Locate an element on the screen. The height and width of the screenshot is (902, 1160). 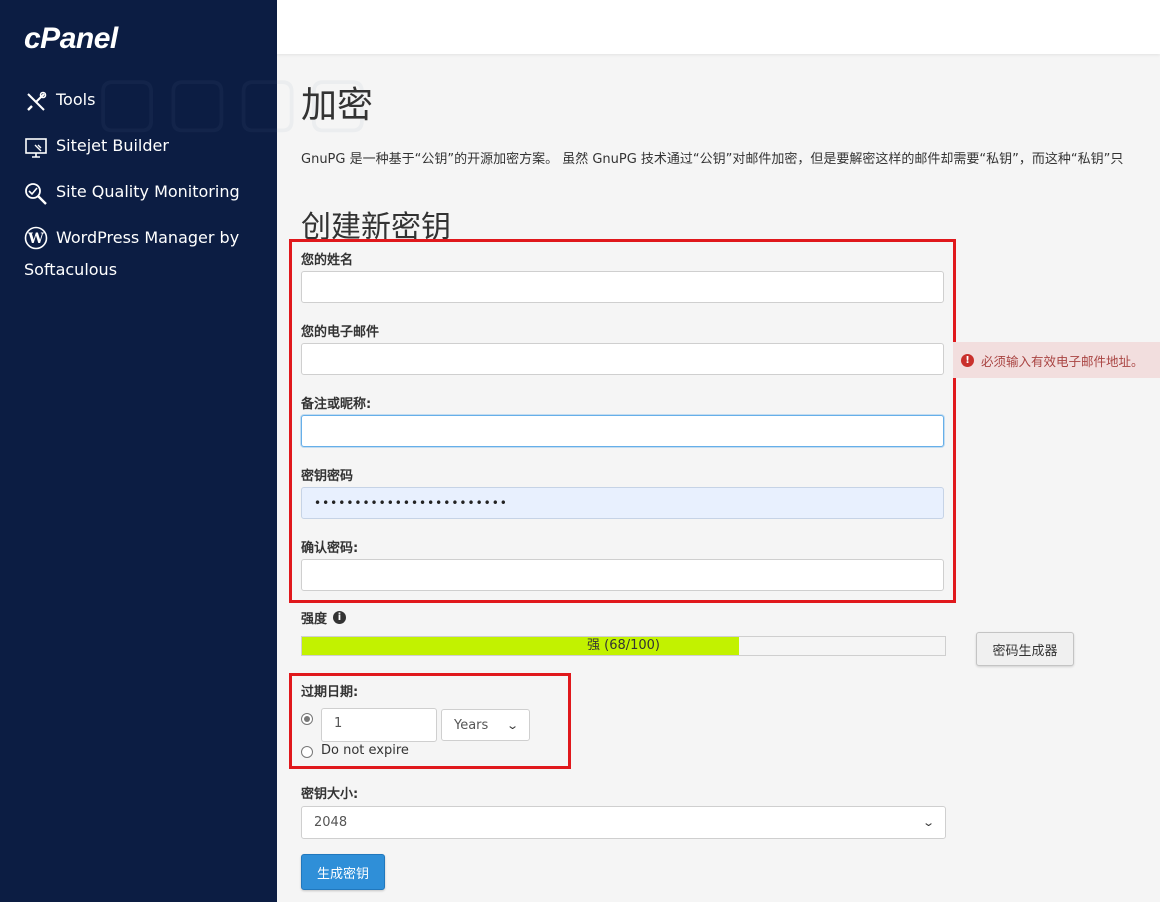
comment-input is located at coordinates (622, 431).